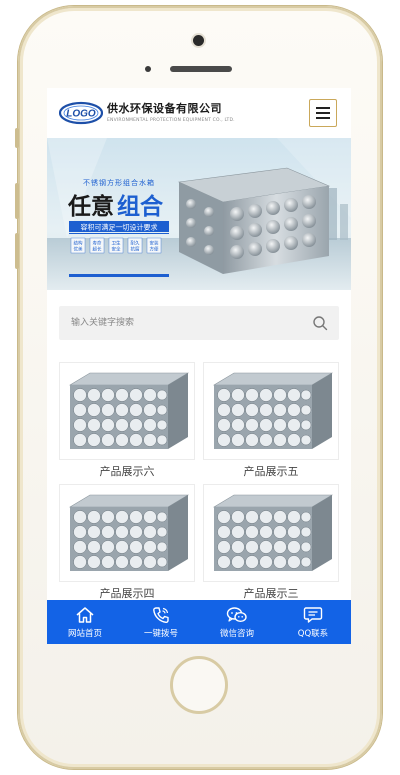  I want to click on feature-2-line1: 寿命, so click(97, 243).